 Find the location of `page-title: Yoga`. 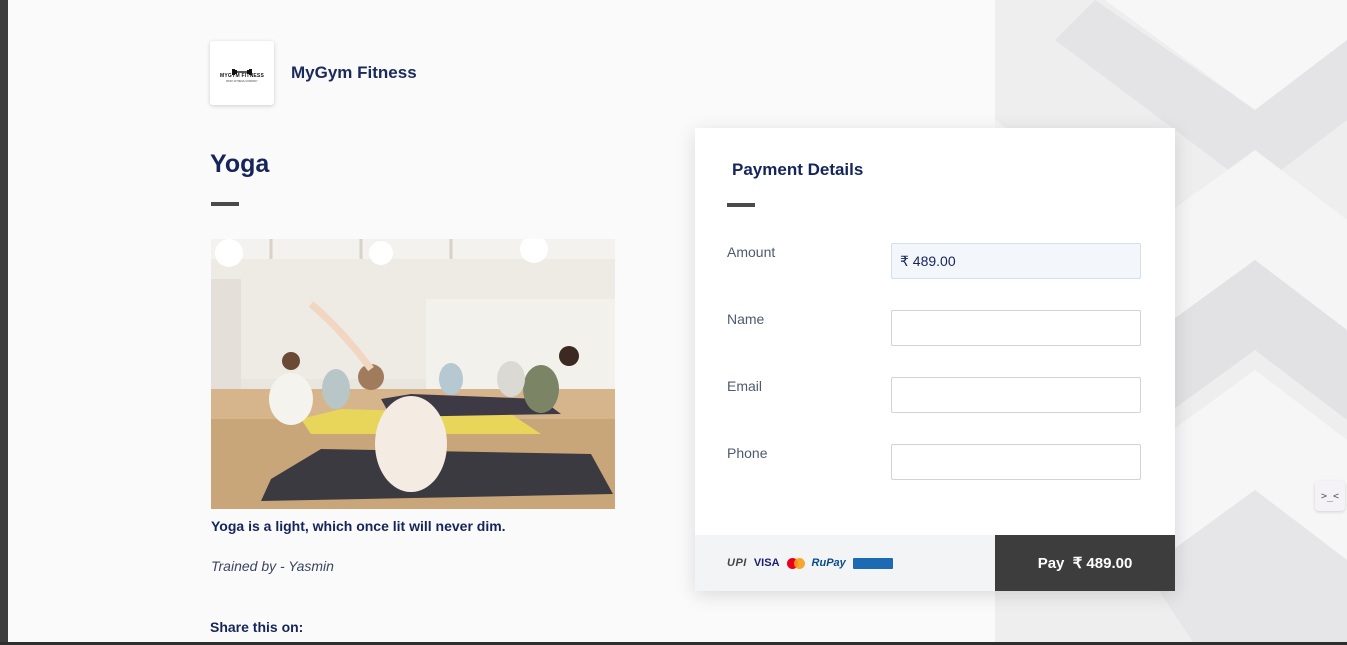

page-title: Yoga is located at coordinates (240, 164).